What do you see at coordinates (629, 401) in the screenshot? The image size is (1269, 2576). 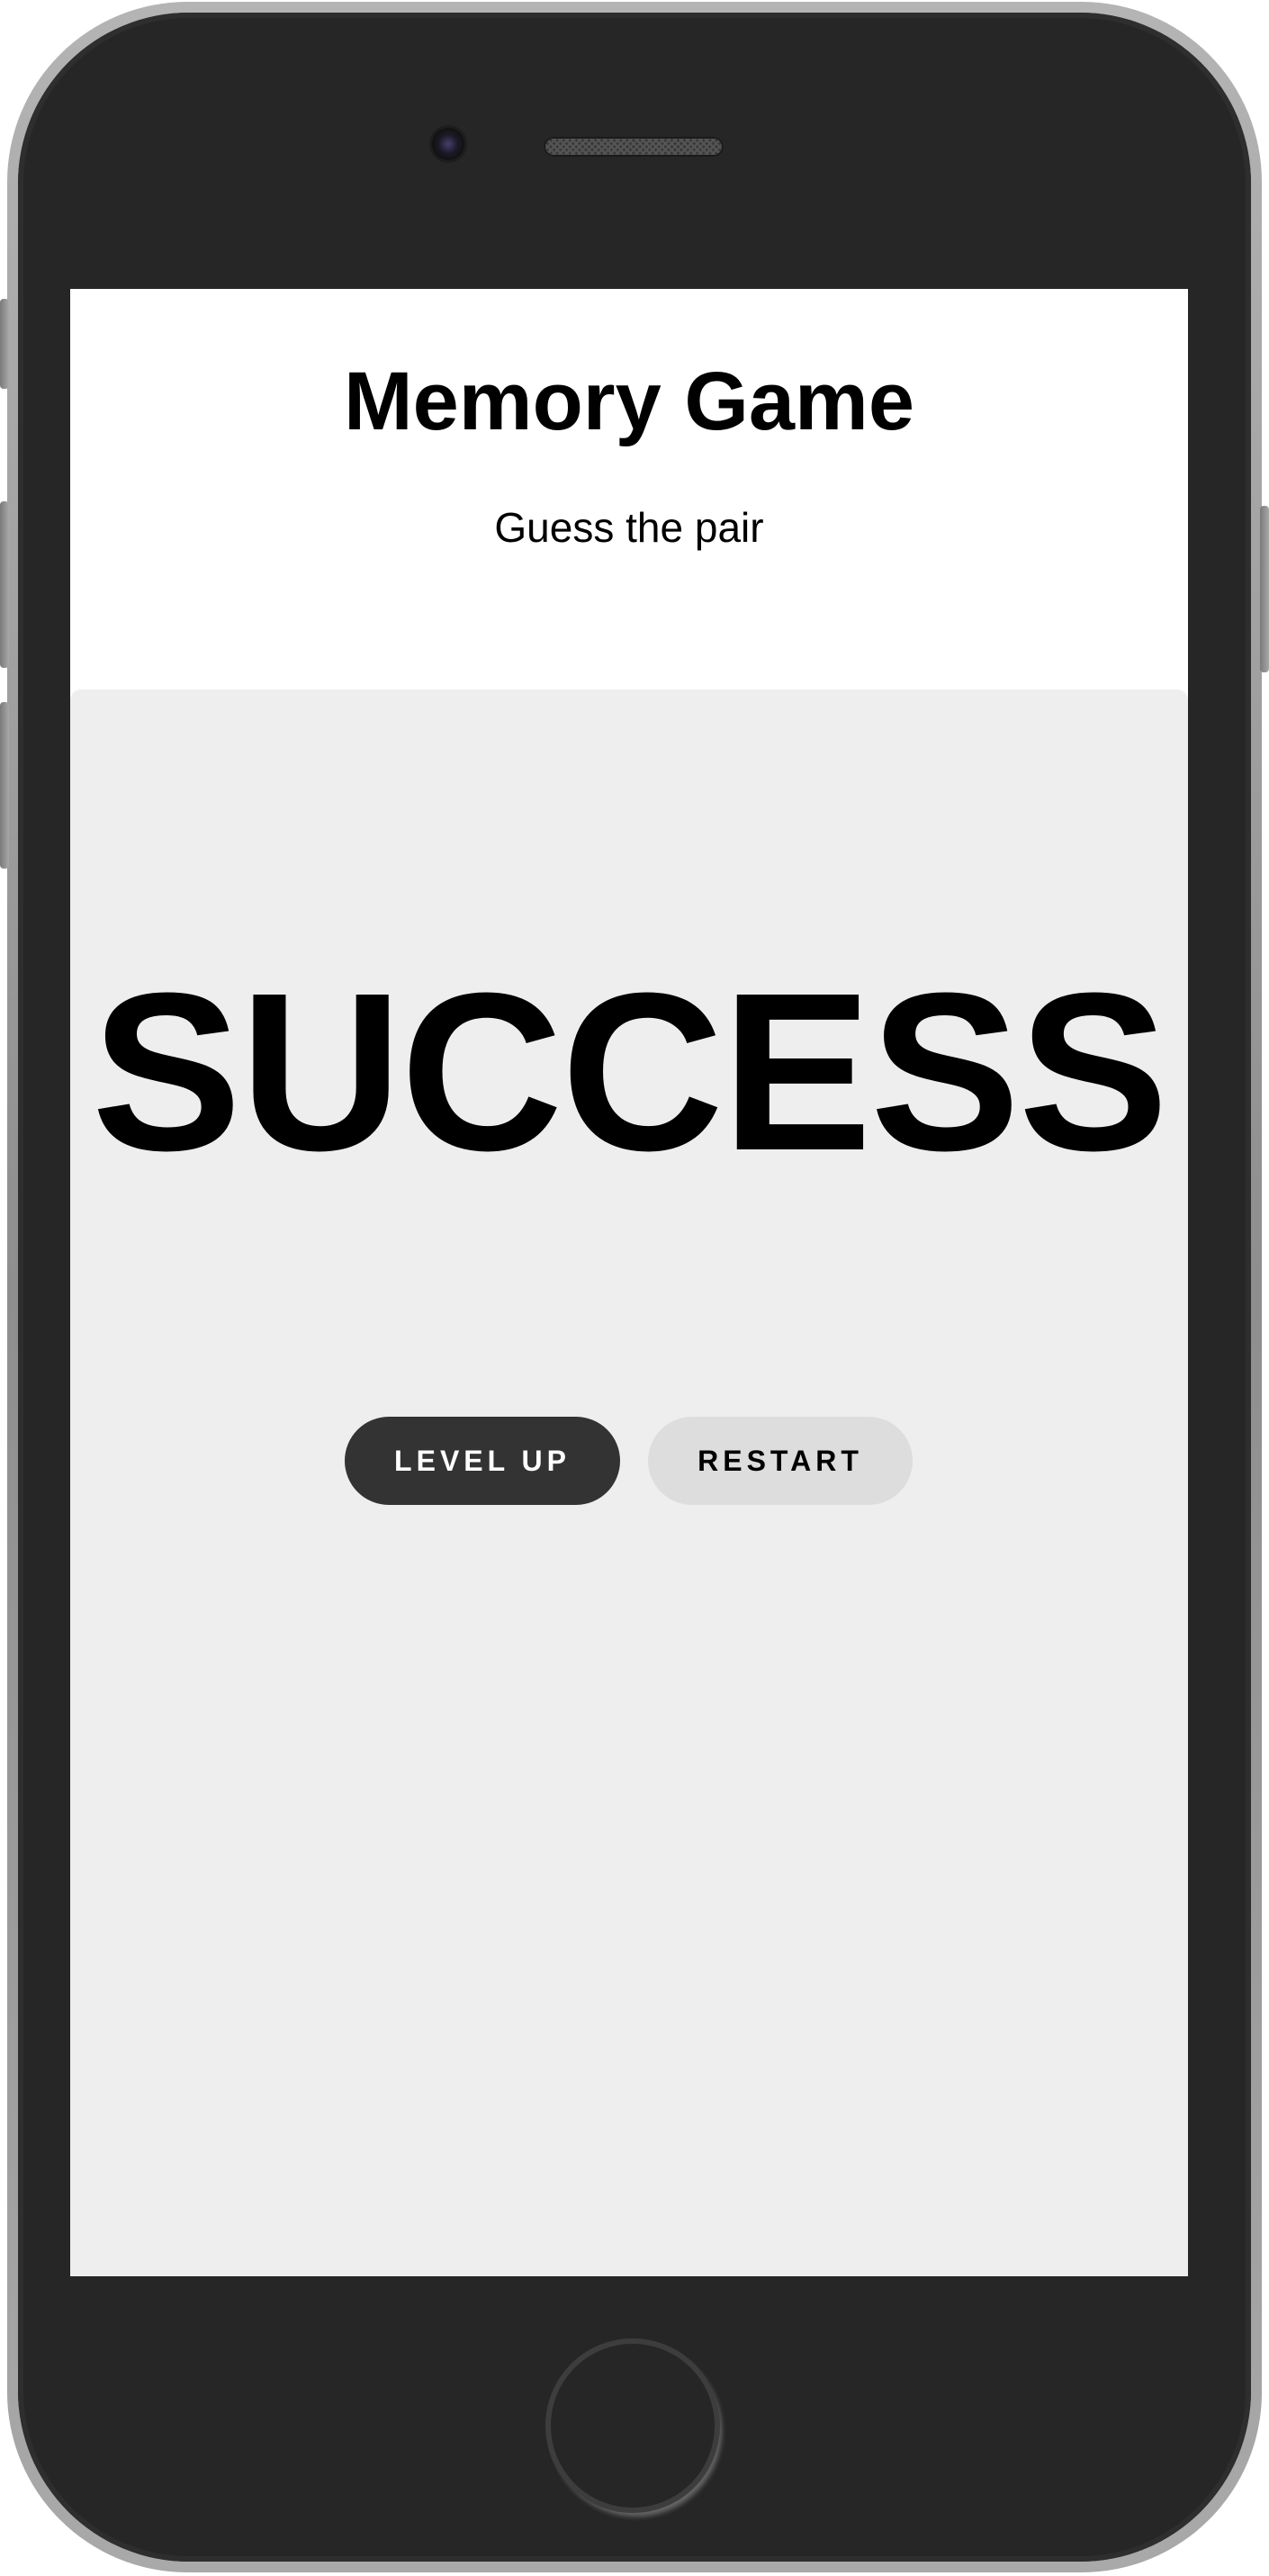 I see `page-title: Memory Game` at bounding box center [629, 401].